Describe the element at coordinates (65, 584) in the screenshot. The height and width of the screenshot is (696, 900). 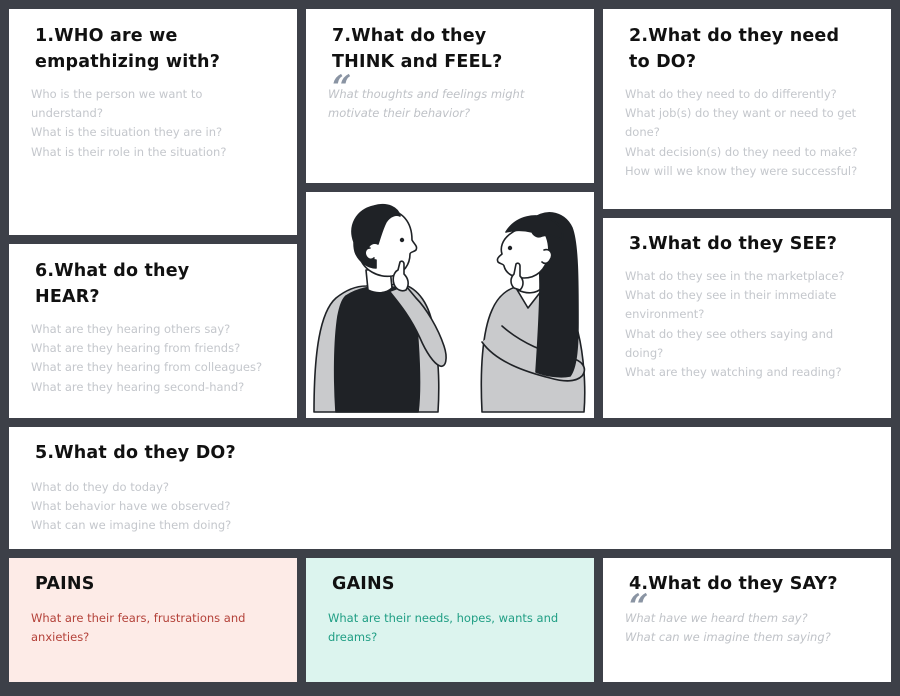
I see `pains-title: PAINS` at that location.